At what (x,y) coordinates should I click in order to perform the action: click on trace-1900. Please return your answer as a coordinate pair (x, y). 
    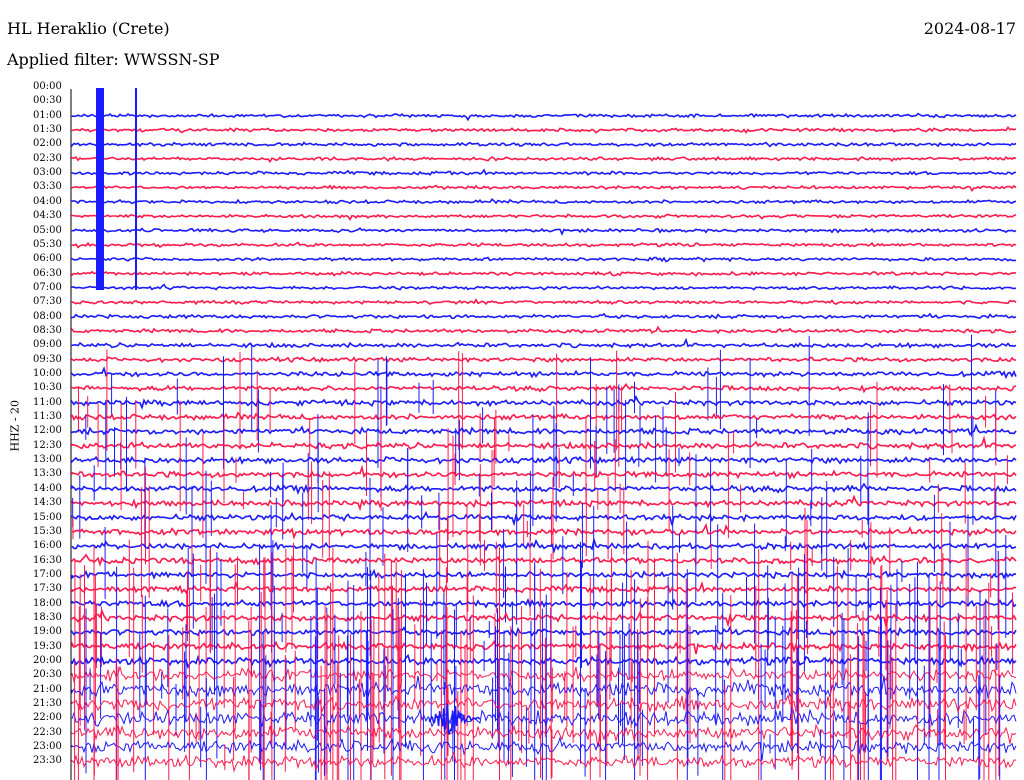
    Looking at the image, I should click on (544, 631).